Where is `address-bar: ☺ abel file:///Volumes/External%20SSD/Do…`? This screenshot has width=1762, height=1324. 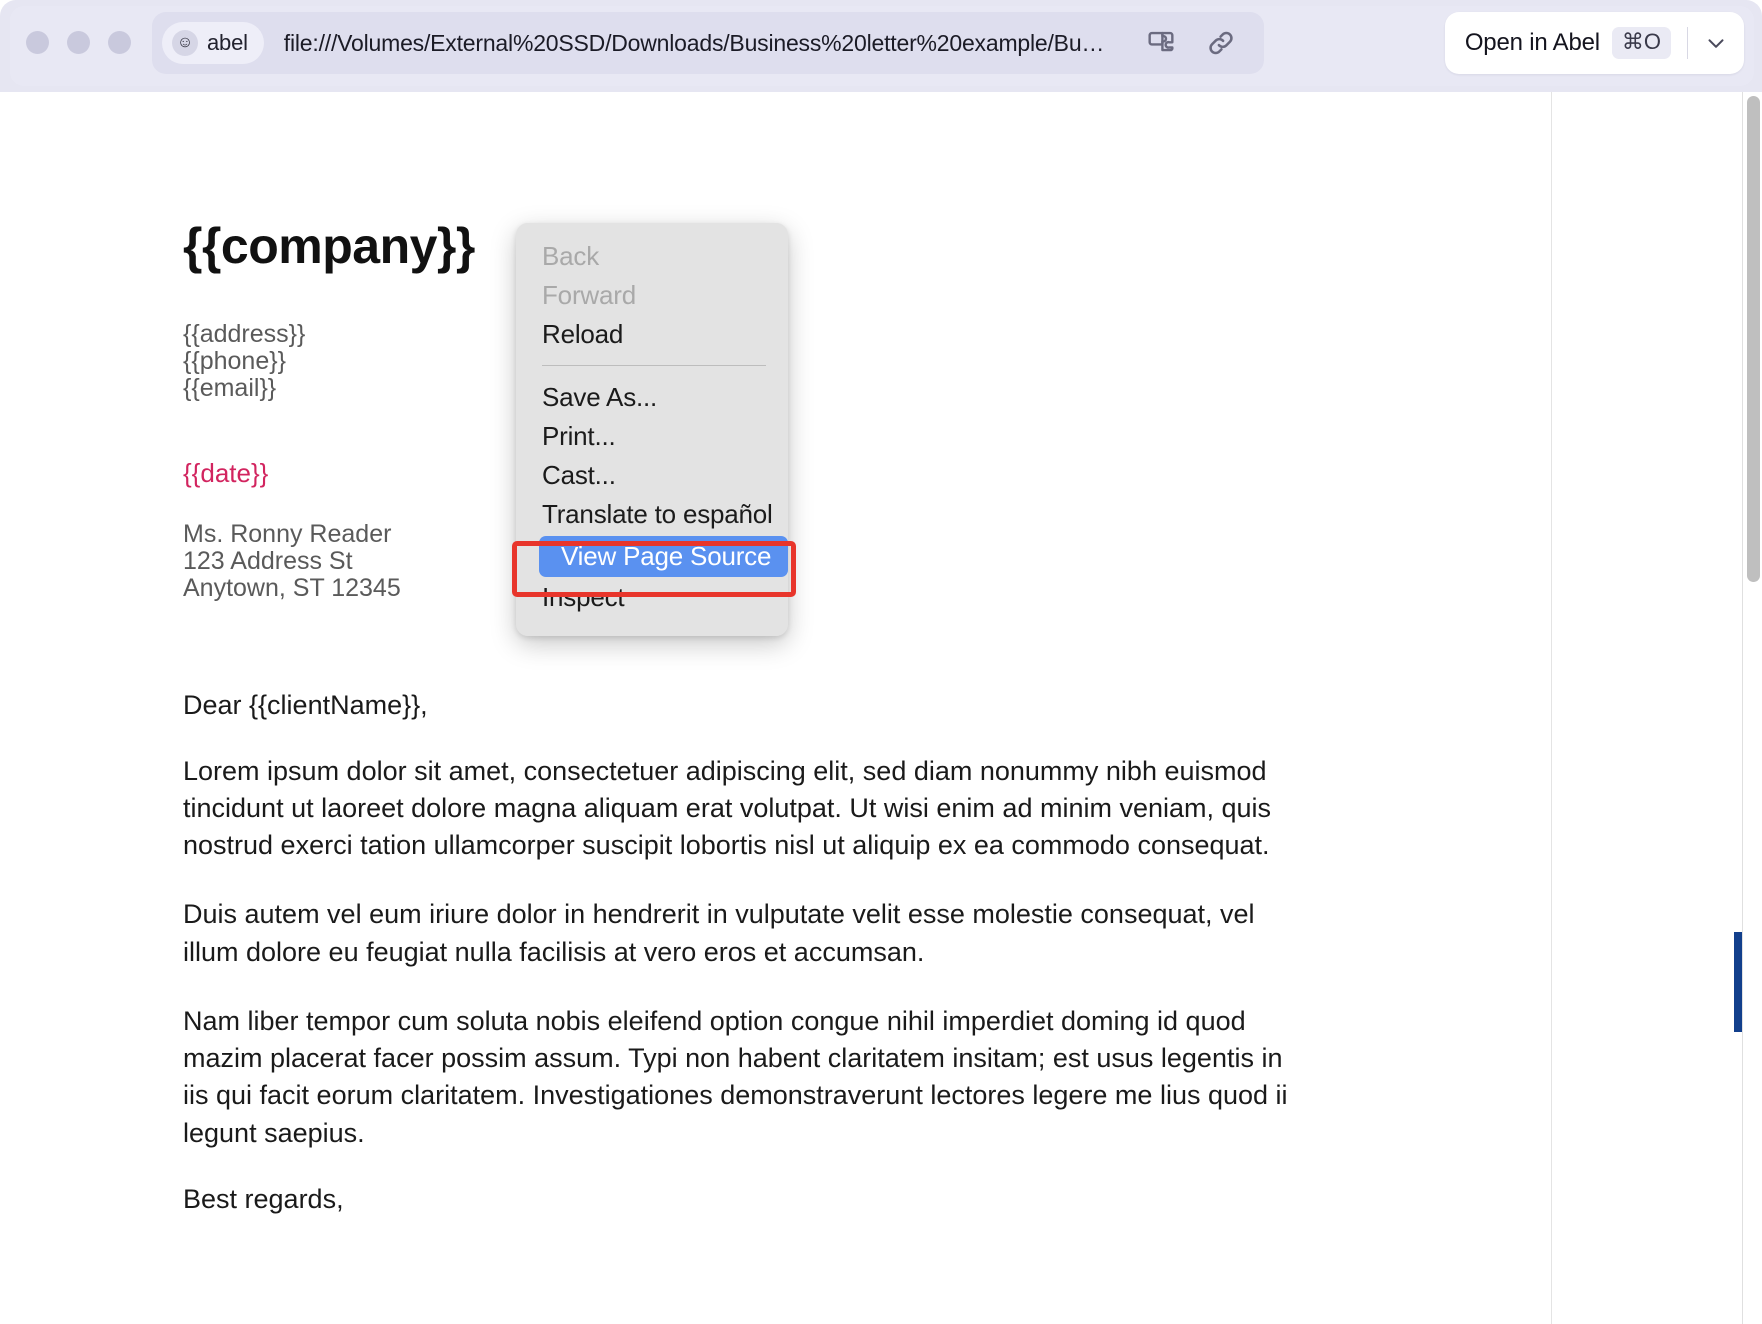 address-bar: ☺ abel file:///Volumes/External%20SSD/Do… is located at coordinates (708, 43).